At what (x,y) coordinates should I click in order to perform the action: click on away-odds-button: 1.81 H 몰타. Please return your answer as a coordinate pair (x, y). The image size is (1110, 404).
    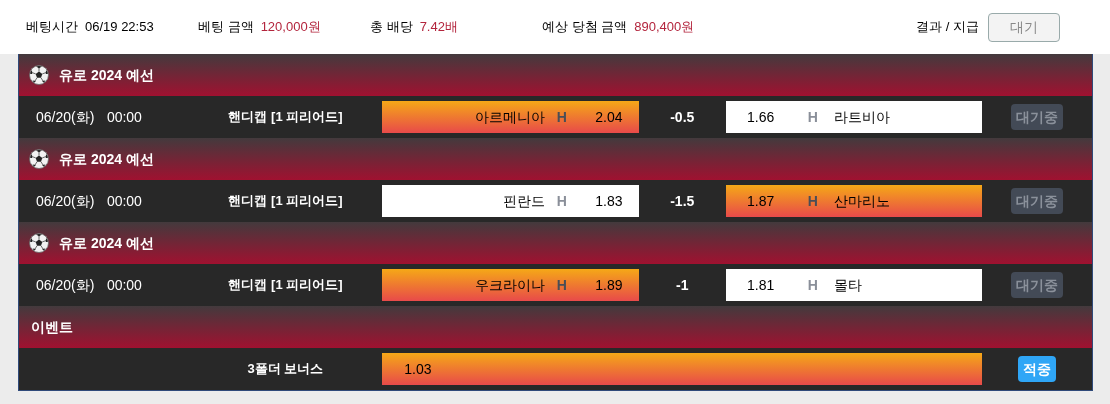
    Looking at the image, I should click on (854, 285).